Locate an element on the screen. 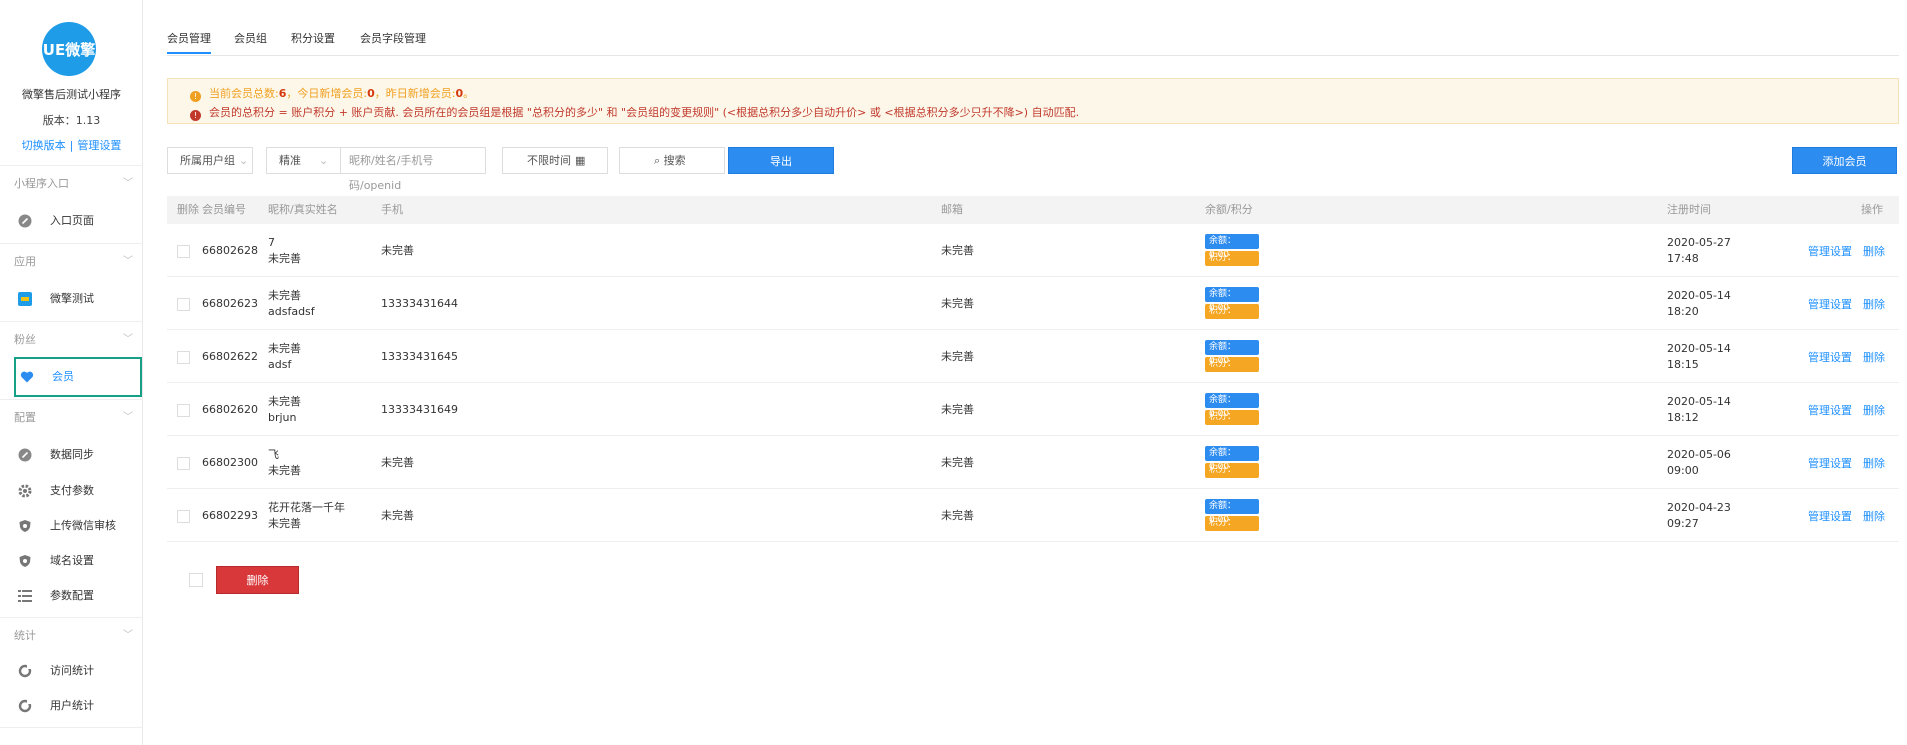 The width and height of the screenshot is (1907, 745). header-email: 邮箱 is located at coordinates (952, 209).